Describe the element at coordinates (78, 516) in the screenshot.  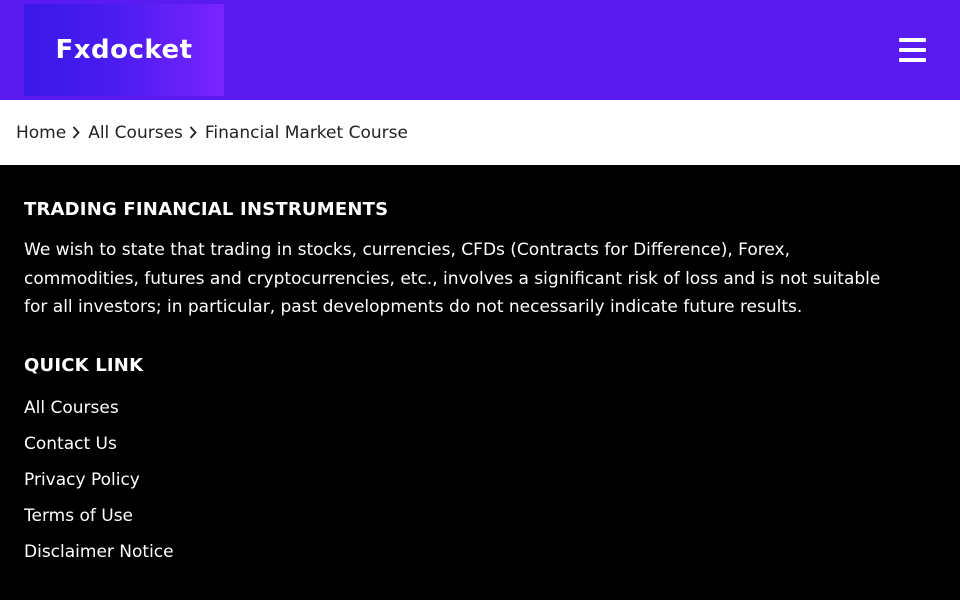
I see `footer-link-terms-of-use: Terms of Use` at that location.